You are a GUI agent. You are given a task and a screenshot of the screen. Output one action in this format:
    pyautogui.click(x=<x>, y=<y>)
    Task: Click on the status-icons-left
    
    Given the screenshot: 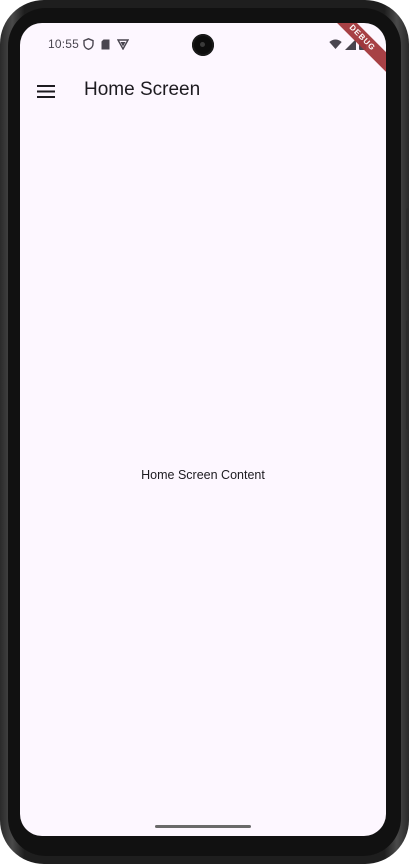 What is the action you would take?
    pyautogui.click(x=106, y=44)
    